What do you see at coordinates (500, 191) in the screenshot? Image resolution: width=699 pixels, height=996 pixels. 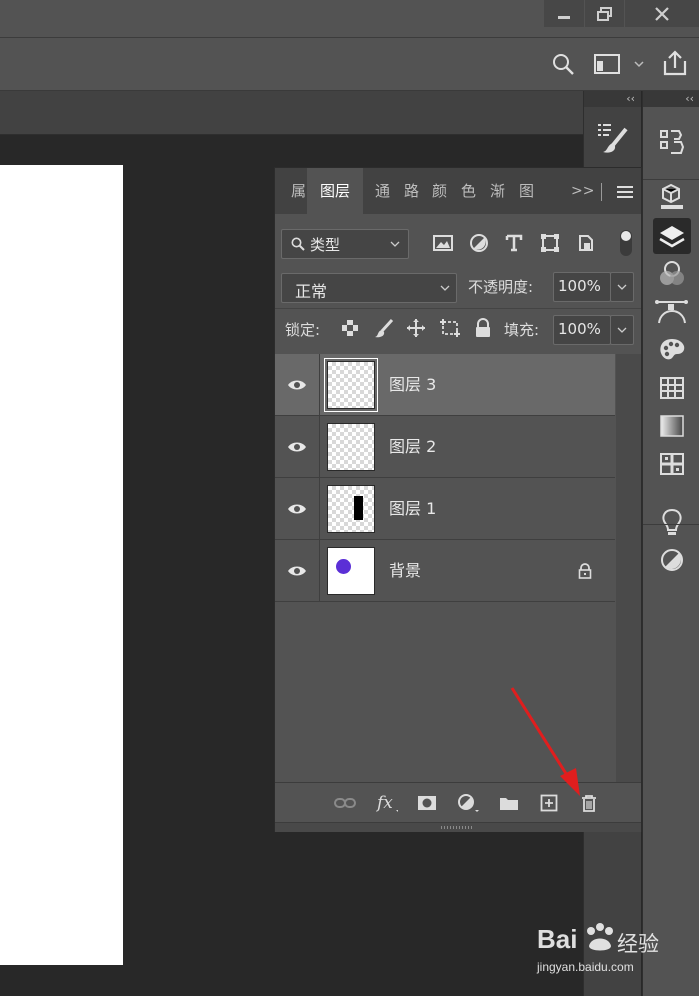 I see `tab-gradients: 渐` at bounding box center [500, 191].